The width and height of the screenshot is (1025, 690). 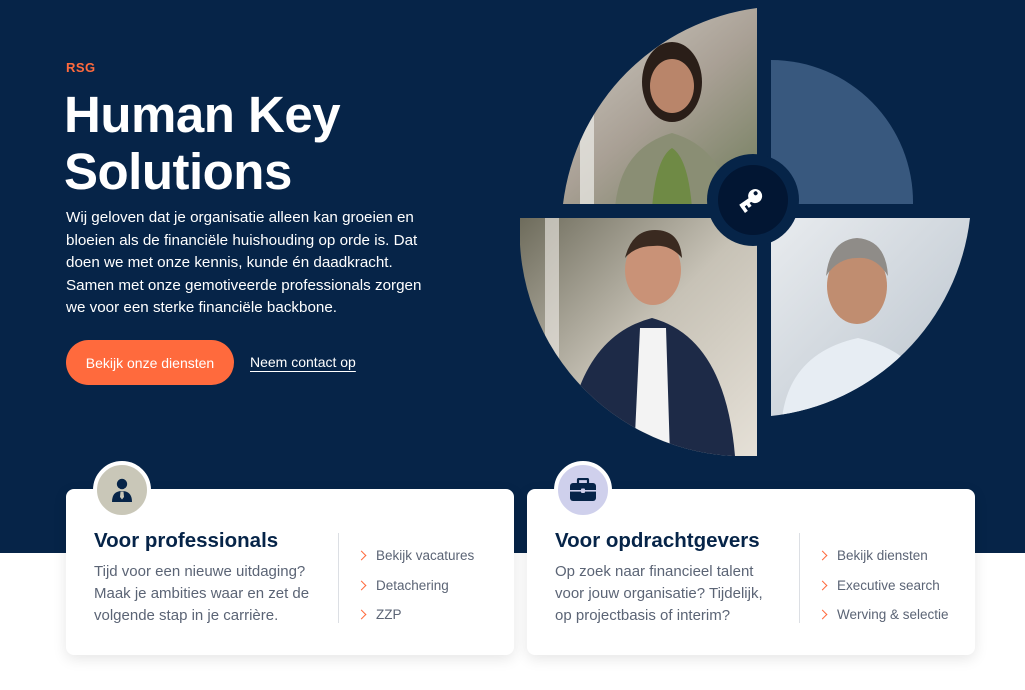 I want to click on briefcase-icon, so click(x=583, y=489).